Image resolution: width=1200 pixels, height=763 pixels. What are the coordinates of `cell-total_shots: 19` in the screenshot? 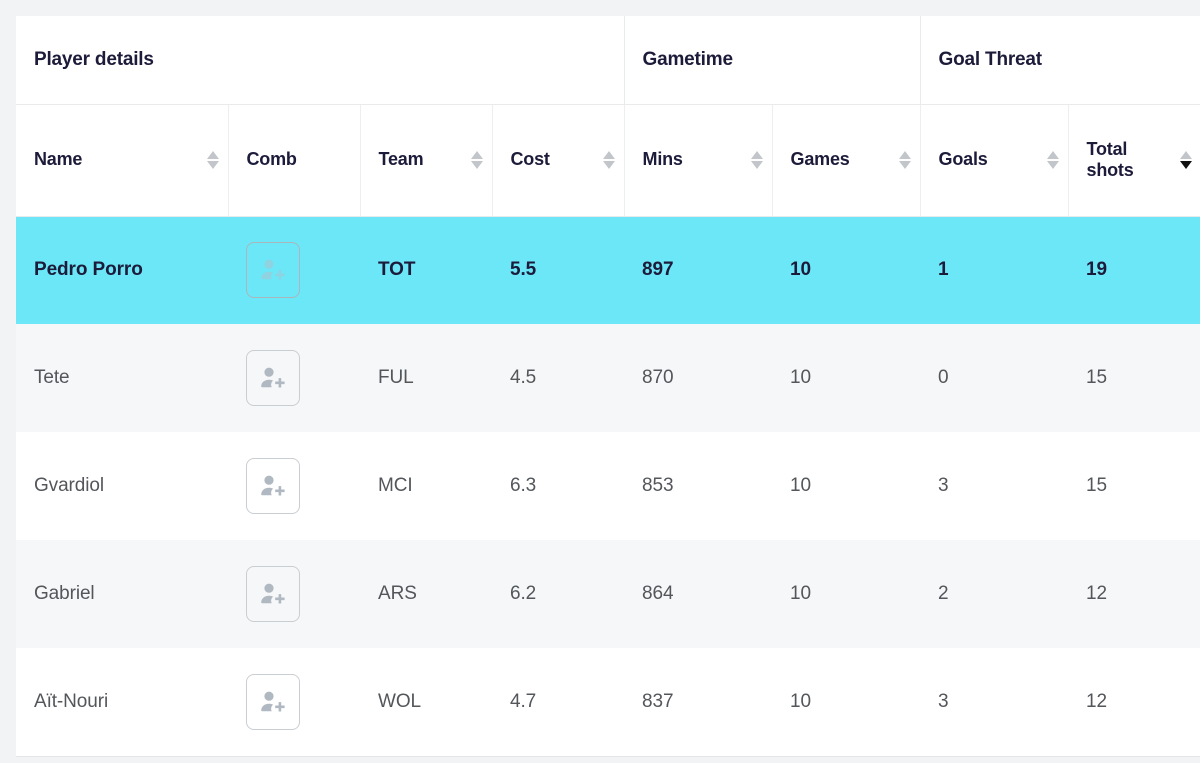 It's located at (1134, 270).